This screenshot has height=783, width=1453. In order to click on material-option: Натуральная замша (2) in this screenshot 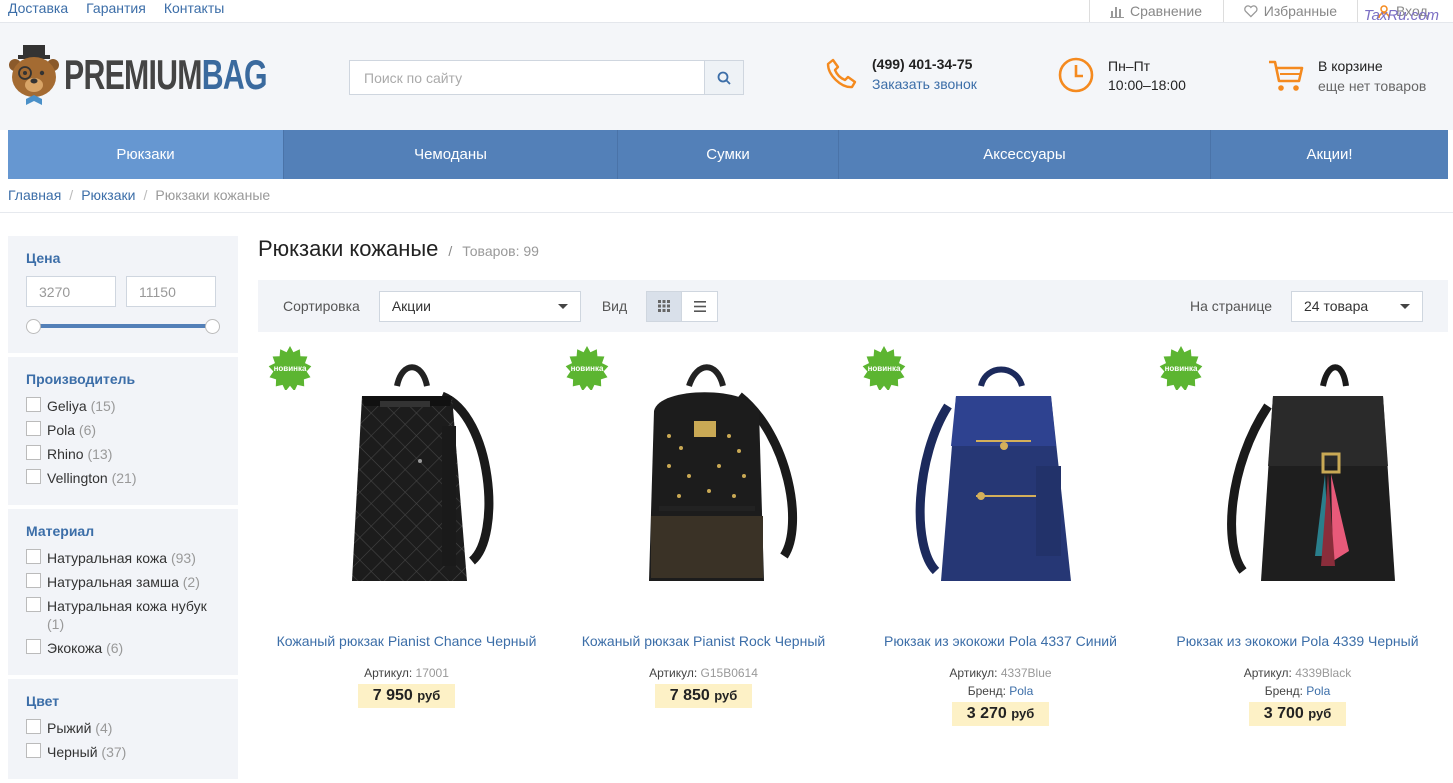, I will do `click(123, 582)`.